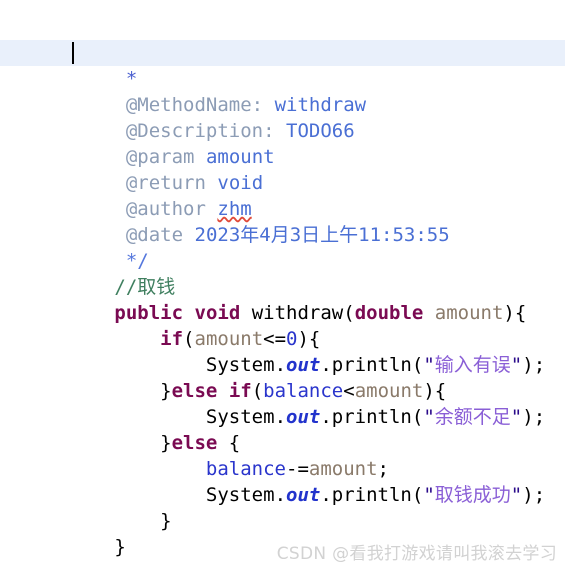 The height and width of the screenshot is (586, 565). I want to click on code-line-current: *, so click(282, 65).